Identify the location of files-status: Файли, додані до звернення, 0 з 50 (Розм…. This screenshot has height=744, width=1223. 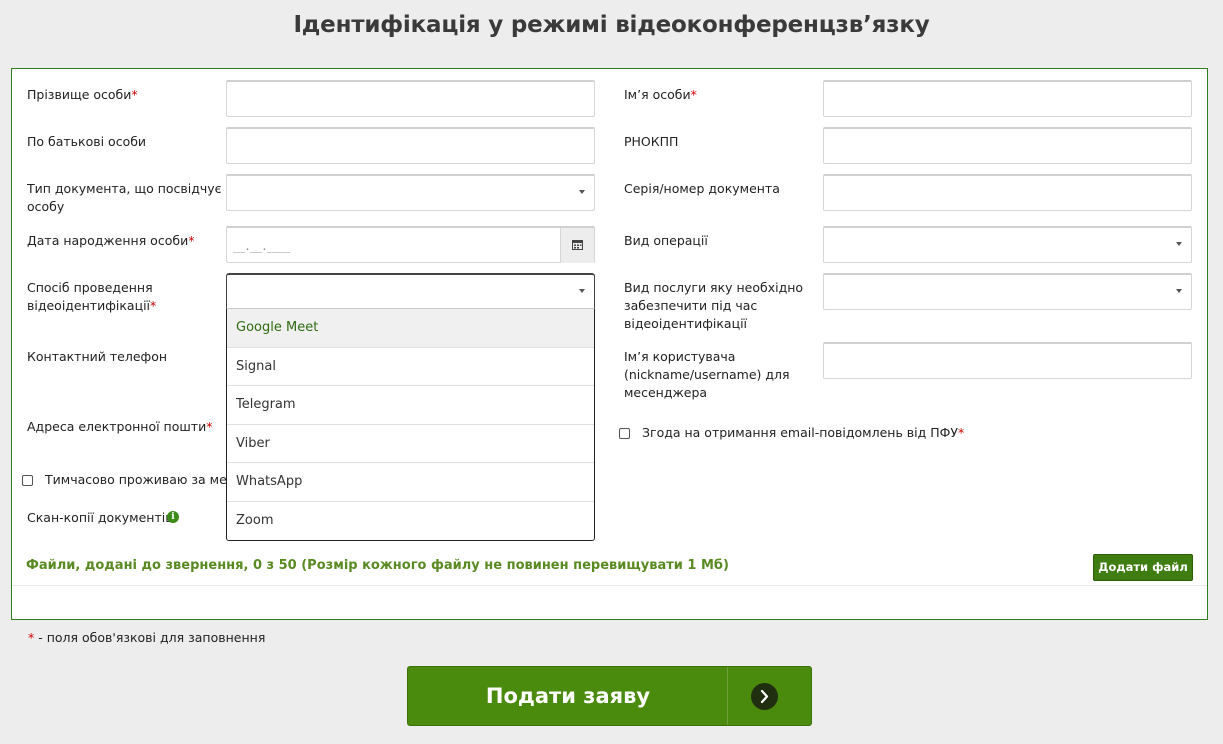
(377, 565).